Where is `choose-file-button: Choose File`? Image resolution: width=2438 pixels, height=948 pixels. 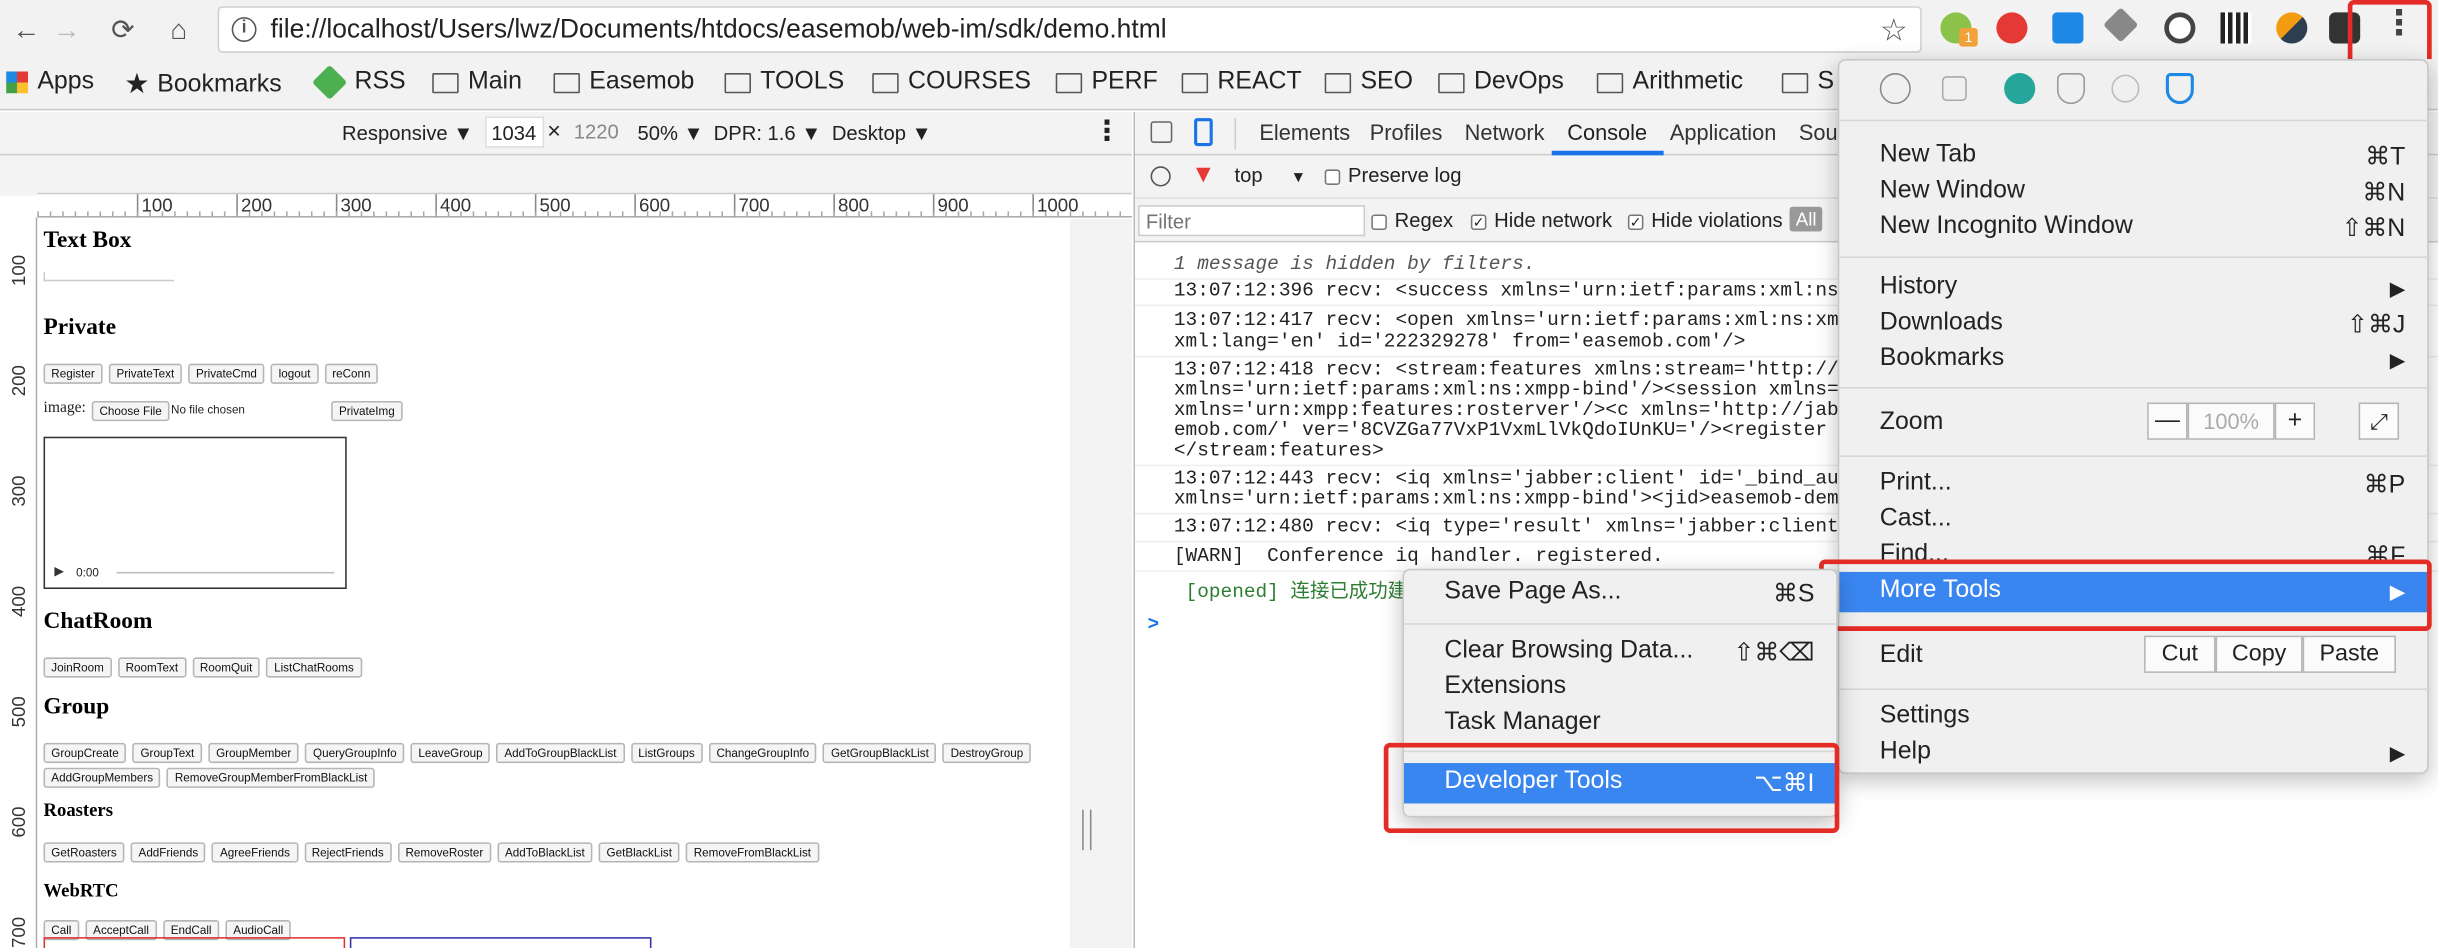 choose-file-button: Choose File is located at coordinates (130, 411).